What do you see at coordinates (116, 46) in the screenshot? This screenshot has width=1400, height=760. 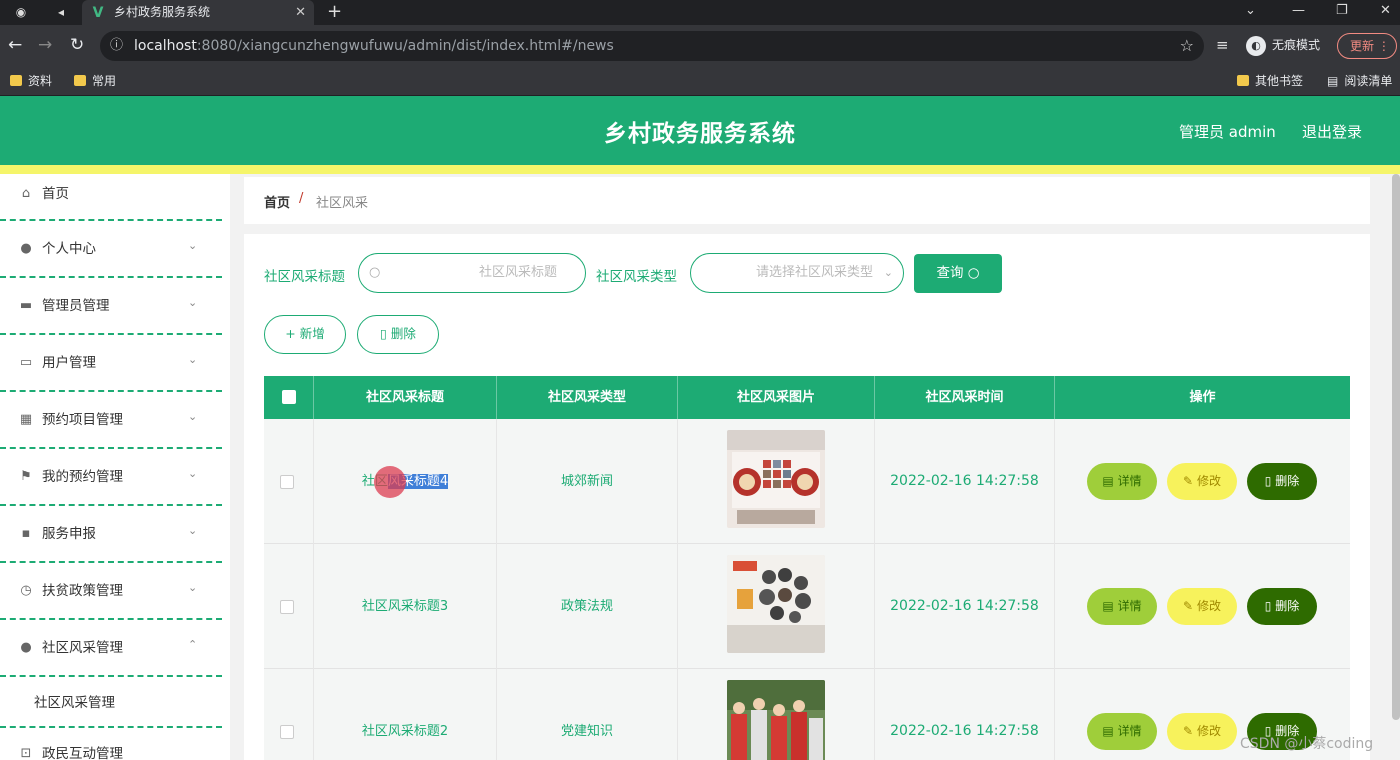 I see `info-icon: ⓘ` at bounding box center [116, 46].